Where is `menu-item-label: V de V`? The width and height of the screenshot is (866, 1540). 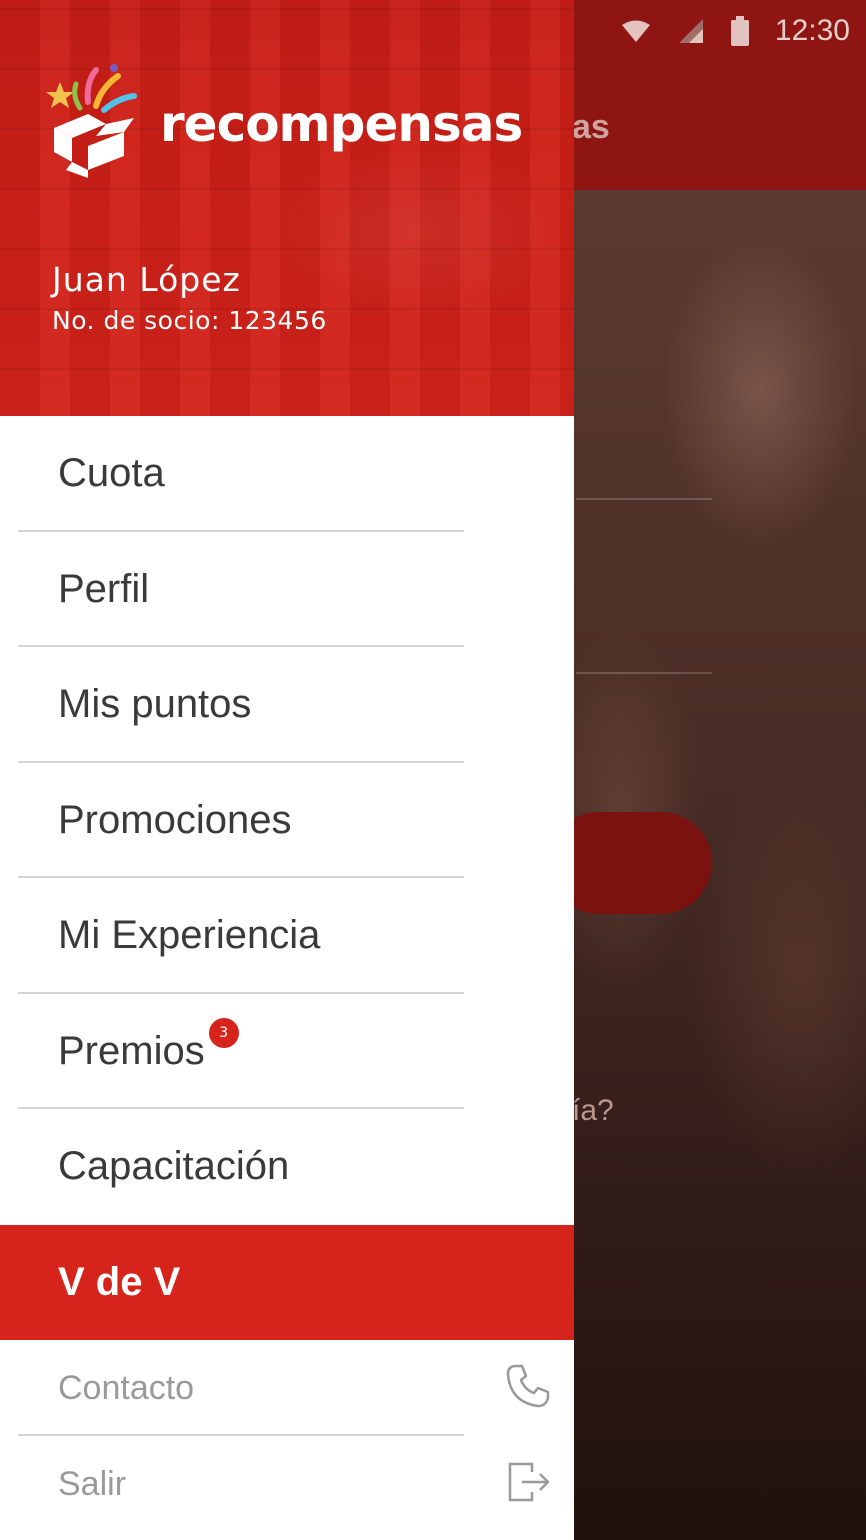
menu-item-label: V de V is located at coordinates (119, 1281).